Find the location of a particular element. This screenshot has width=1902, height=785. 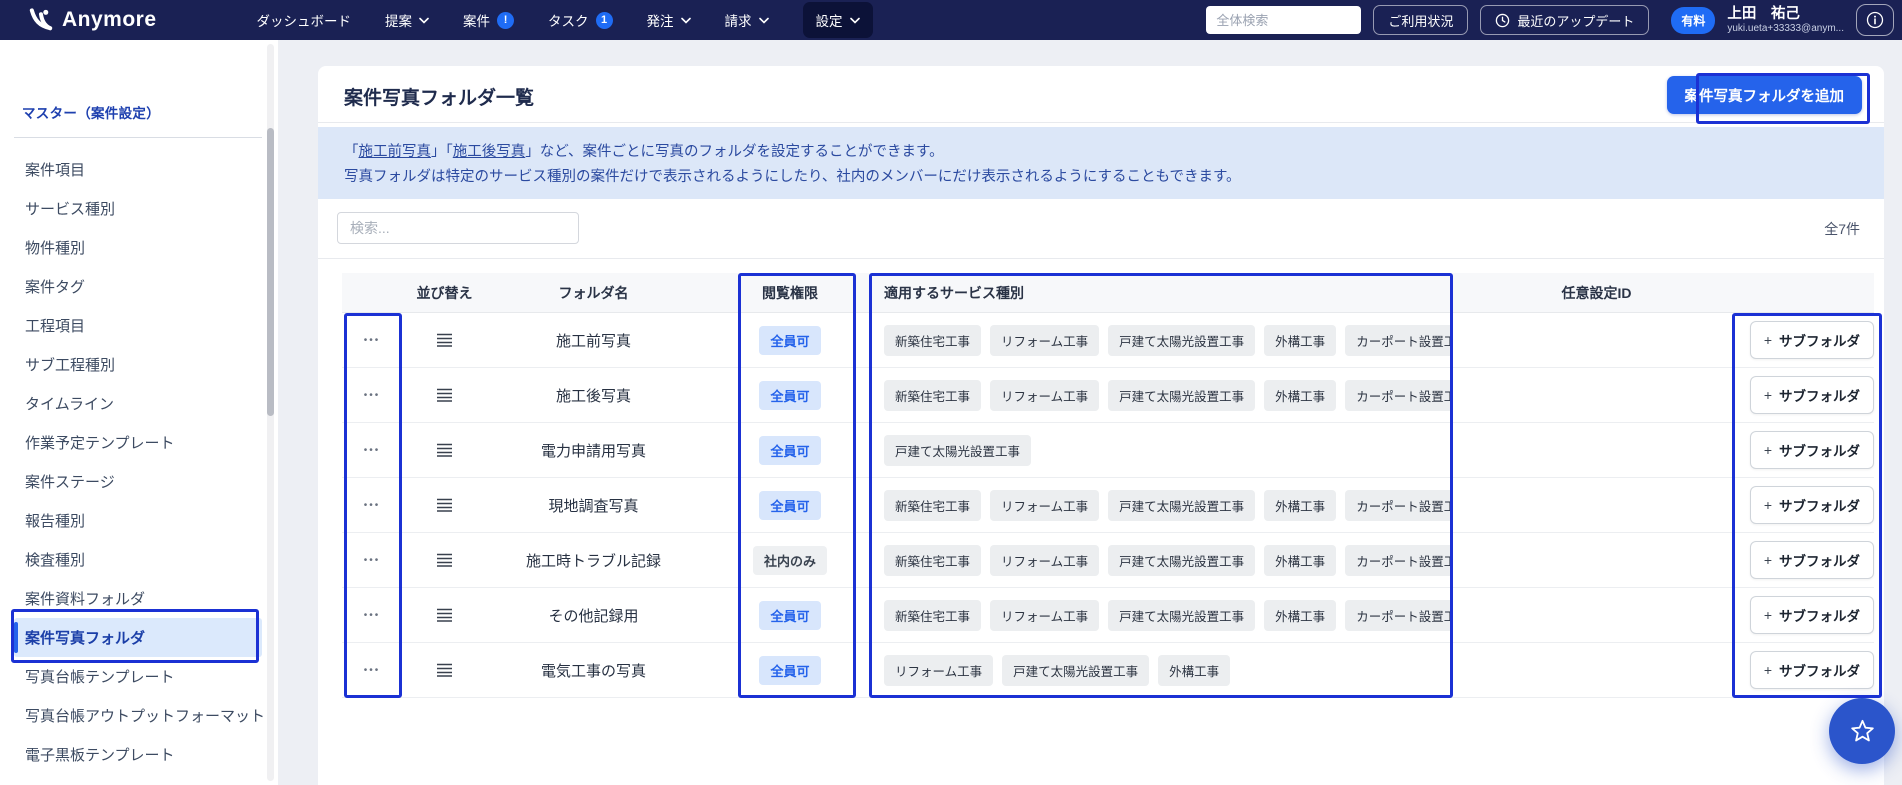

sidebar-item-1: サービス種別 is located at coordinates (138, 208).